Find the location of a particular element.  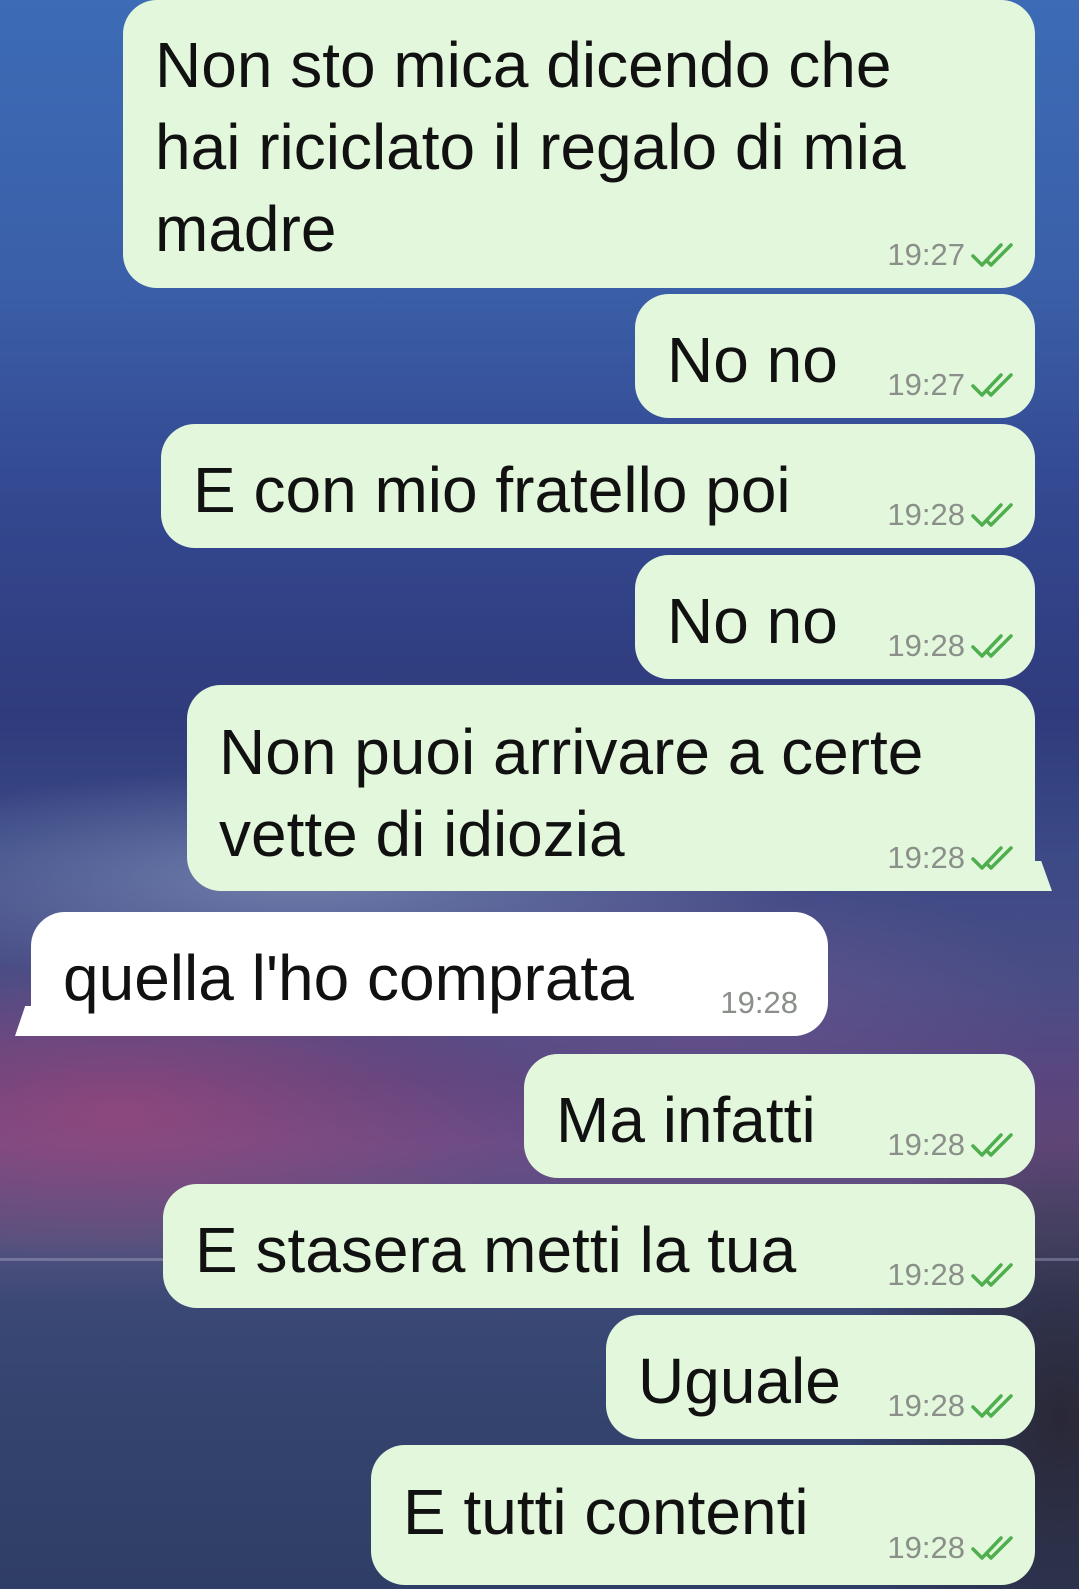

message-text: Uguale is located at coordinates (739, 1381).